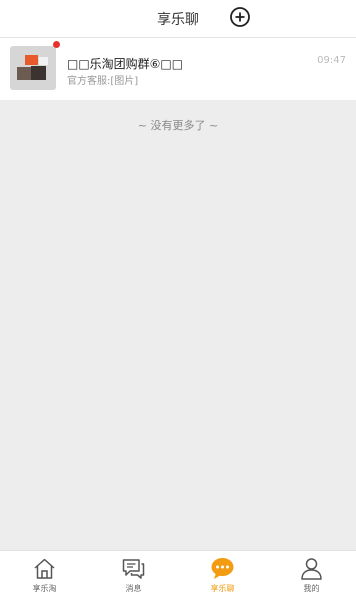 The height and width of the screenshot is (597, 356). What do you see at coordinates (103, 81) in the screenshot?
I see `chat-preview: 官方客服:[图片]` at bounding box center [103, 81].